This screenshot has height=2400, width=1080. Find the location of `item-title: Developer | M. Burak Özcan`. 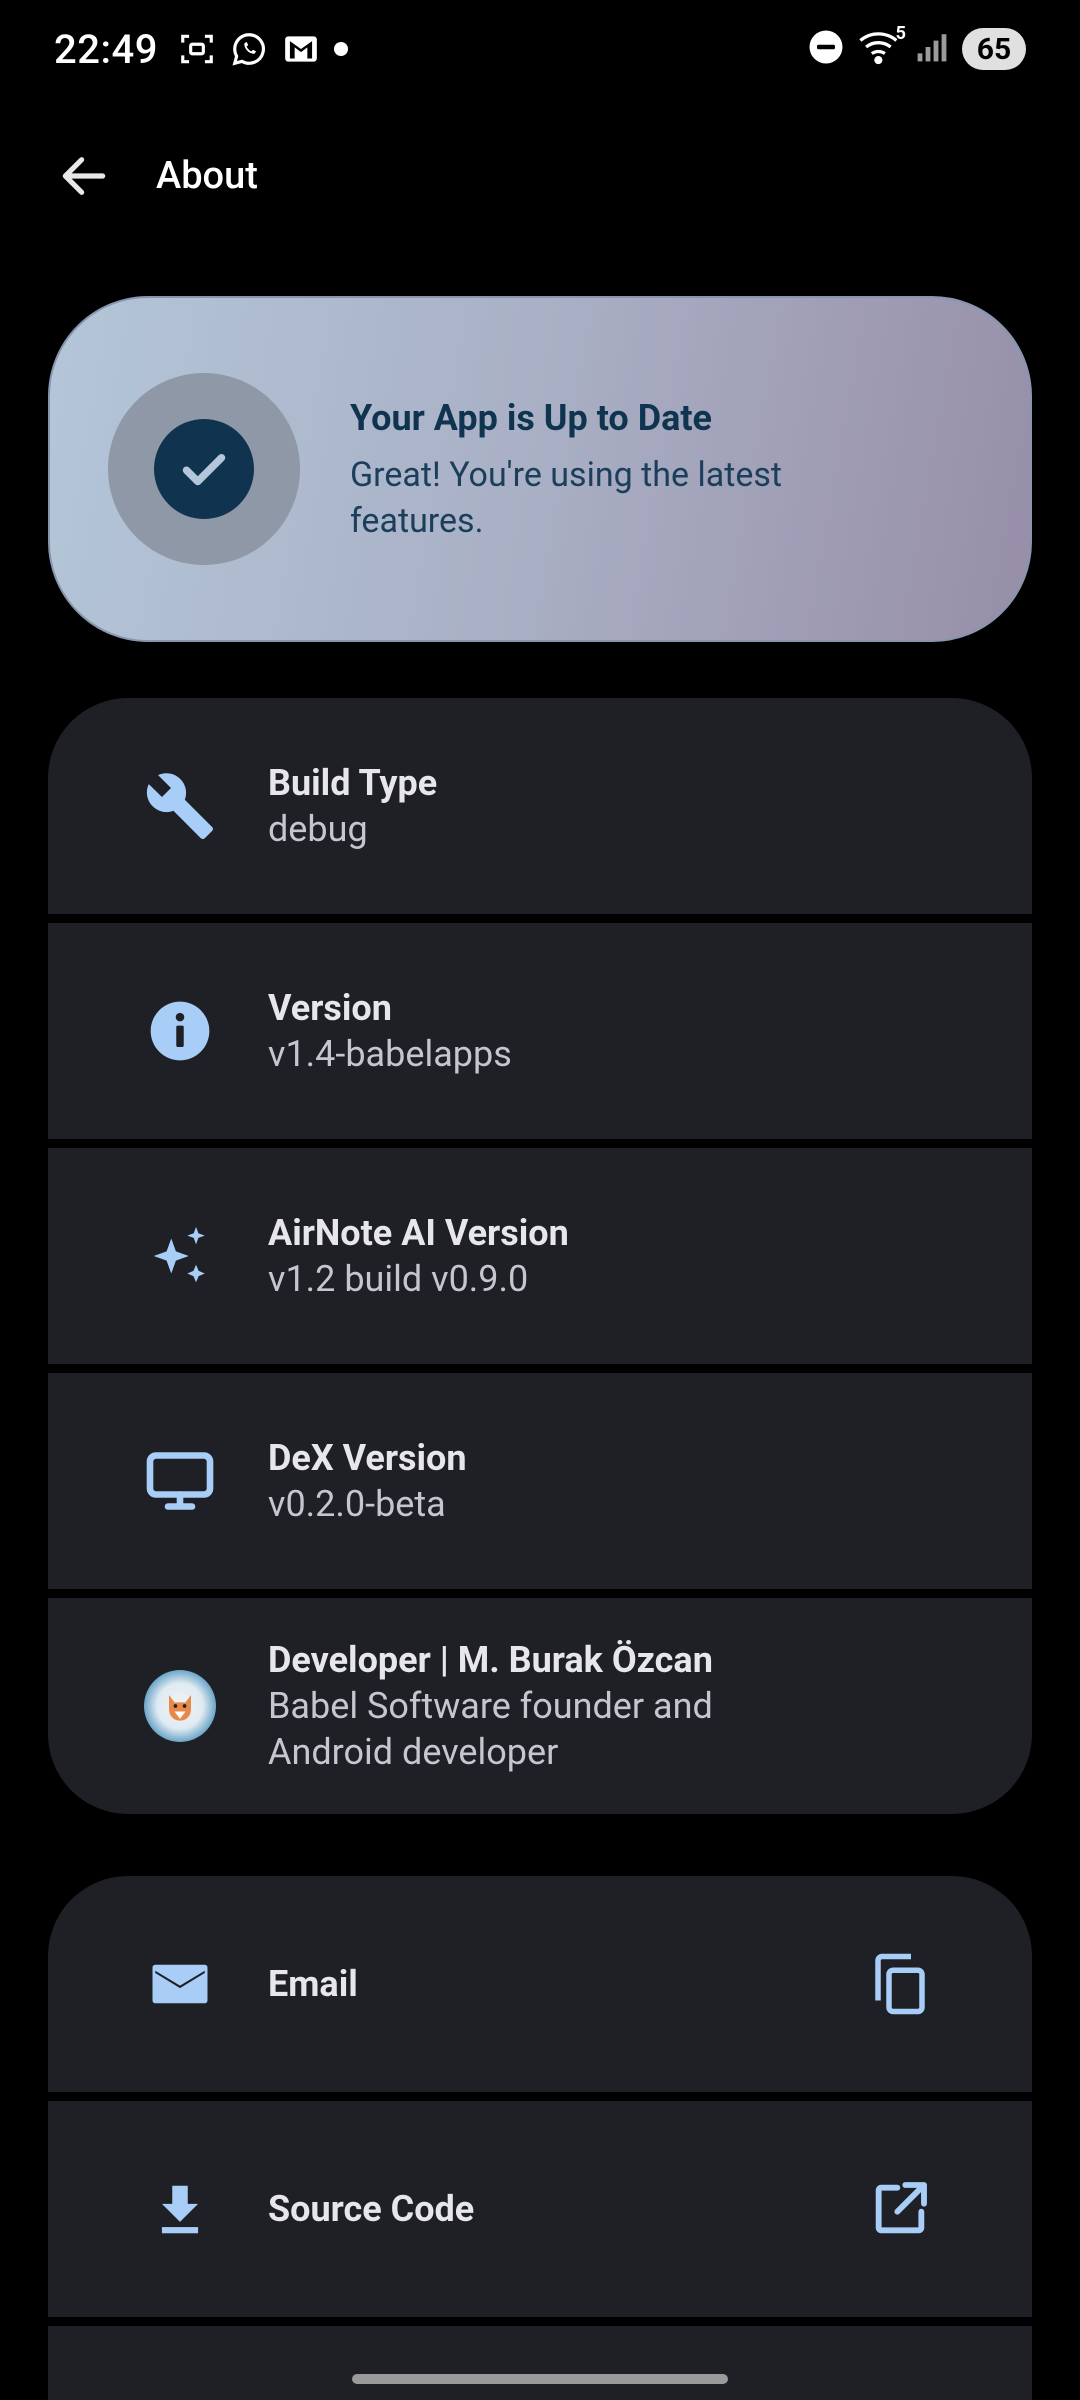

item-title: Developer | M. Burak Özcan is located at coordinates (490, 1660).